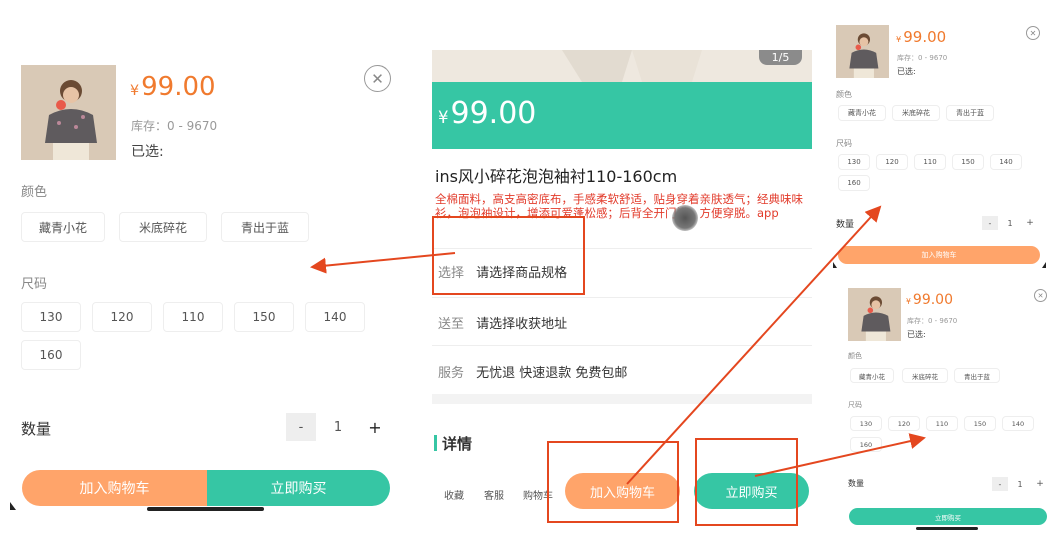 This screenshot has height=539, width=1058. What do you see at coordinates (840, 455) in the screenshot?
I see `arrow-to-buy-panel` at bounding box center [840, 455].